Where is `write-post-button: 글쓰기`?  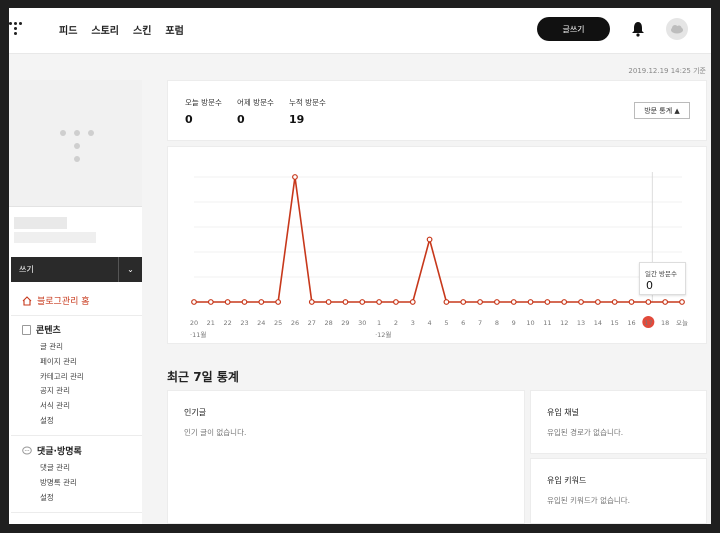
write-post-button: 글쓰기 is located at coordinates (573, 29).